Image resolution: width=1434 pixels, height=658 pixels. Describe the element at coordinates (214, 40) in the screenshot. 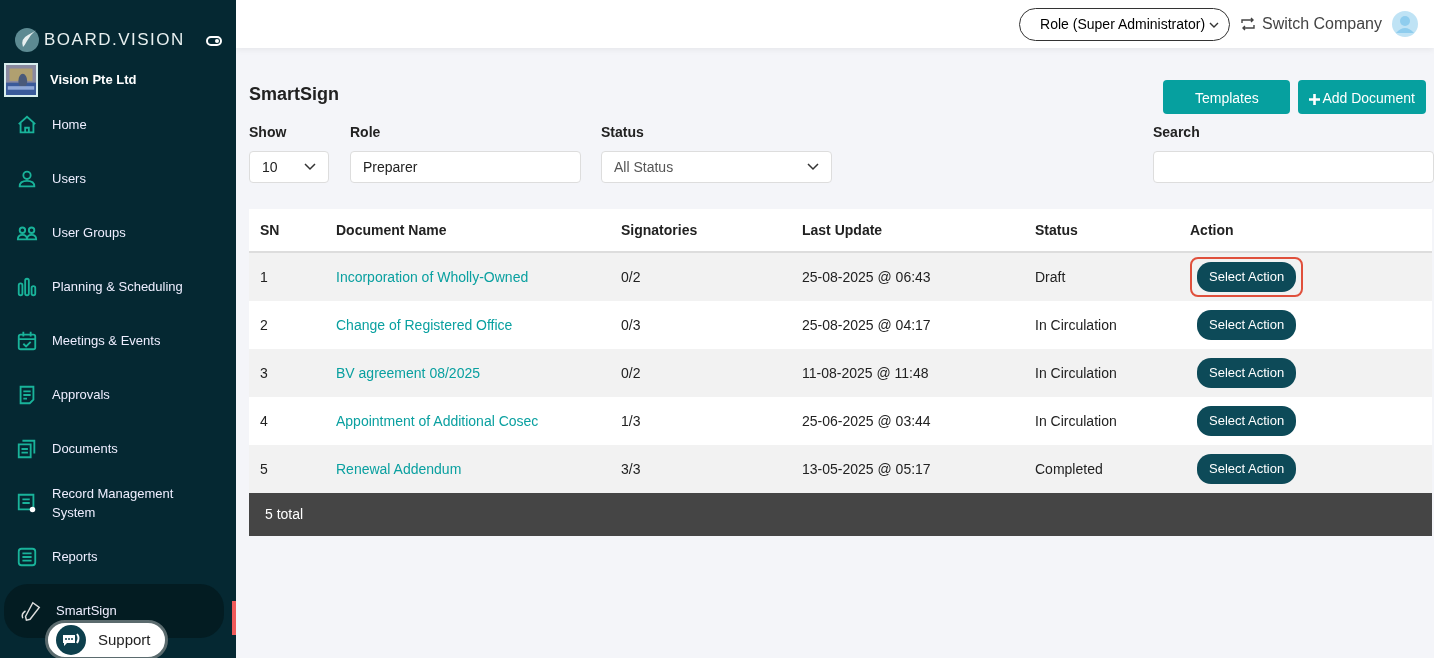

I see `toggle-icon` at that location.